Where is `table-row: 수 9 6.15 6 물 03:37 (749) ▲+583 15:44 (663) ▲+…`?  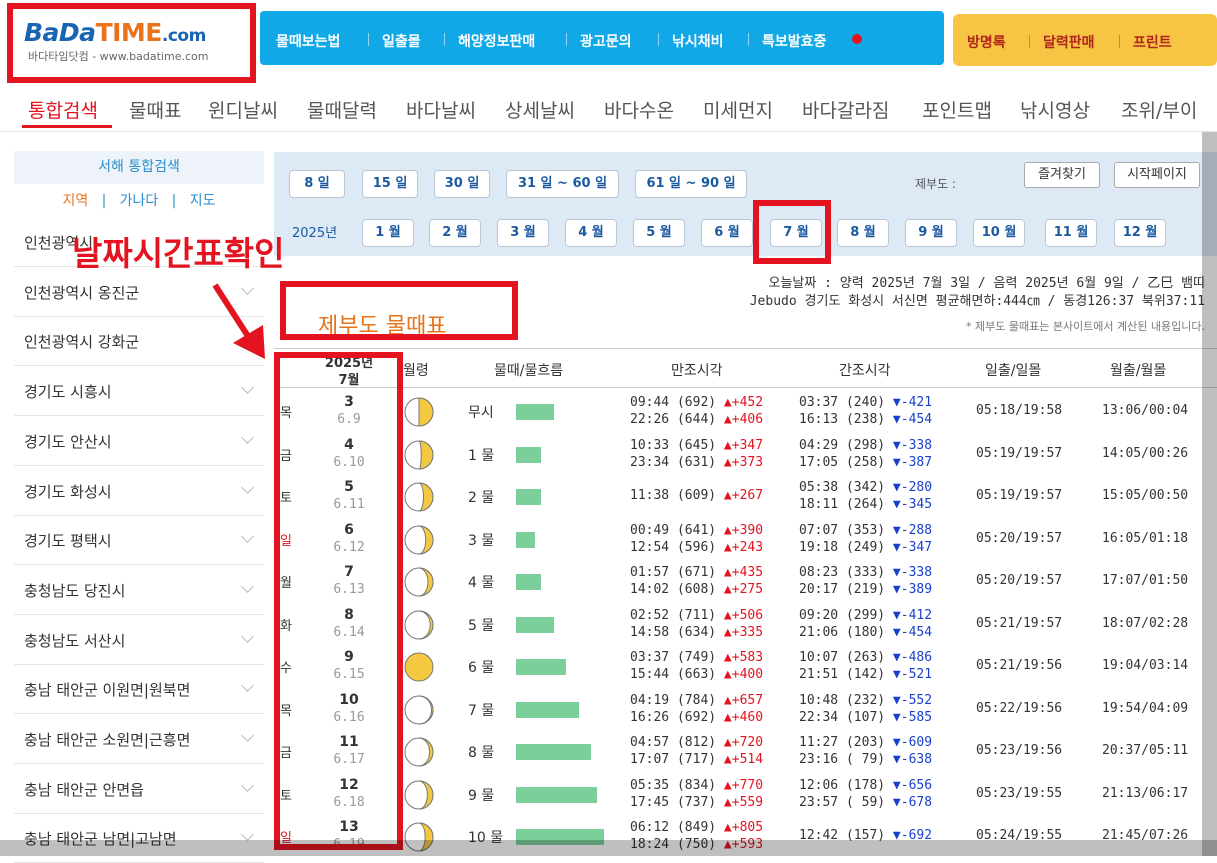 table-row: 수 9 6.15 6 물 03:37 (749) ▲+583 15:44 (663) ▲+… is located at coordinates (745, 666).